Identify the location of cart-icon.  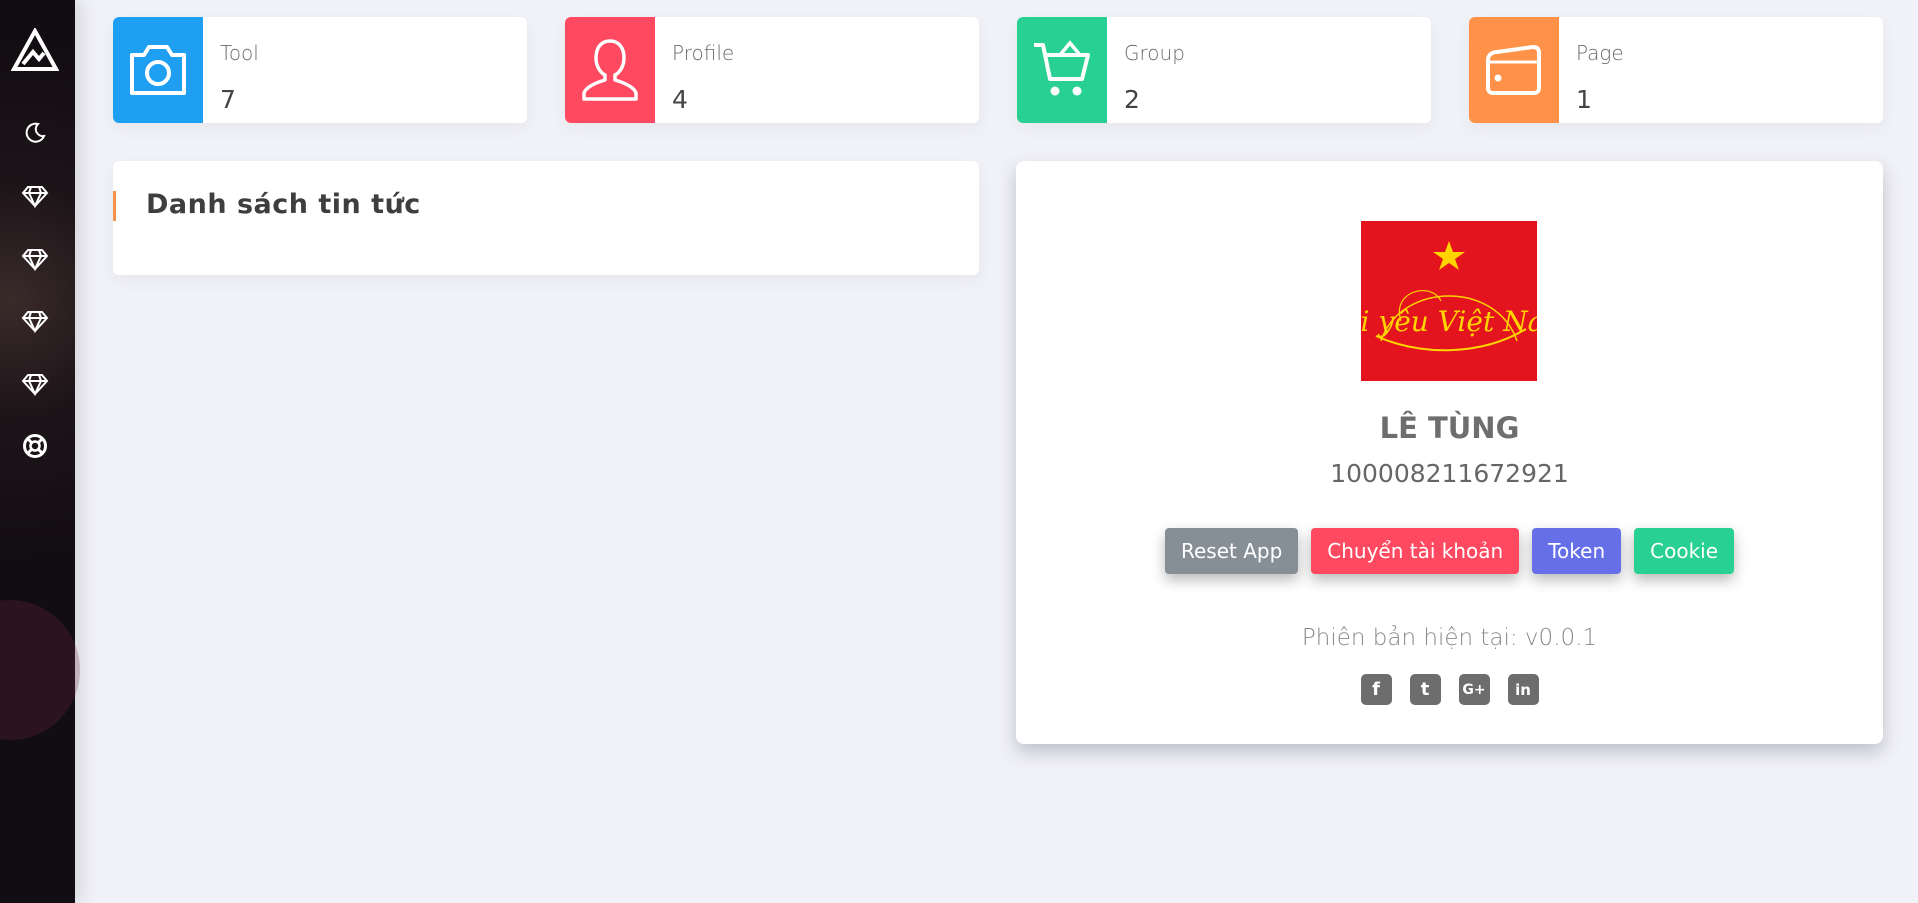
(1062, 70).